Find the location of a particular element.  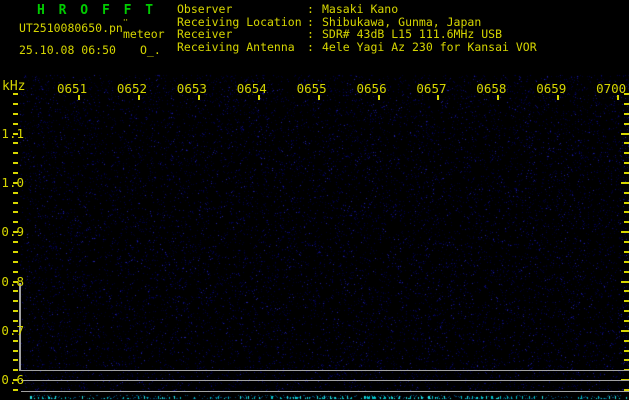

time-tick-label: 0656 is located at coordinates (371, 88).